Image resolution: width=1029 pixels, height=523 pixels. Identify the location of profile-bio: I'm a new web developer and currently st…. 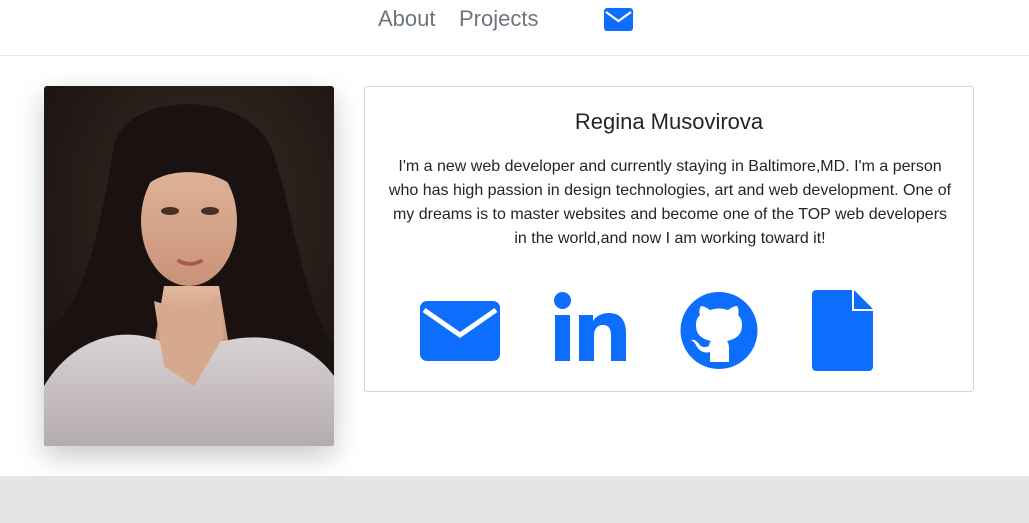
(670, 202).